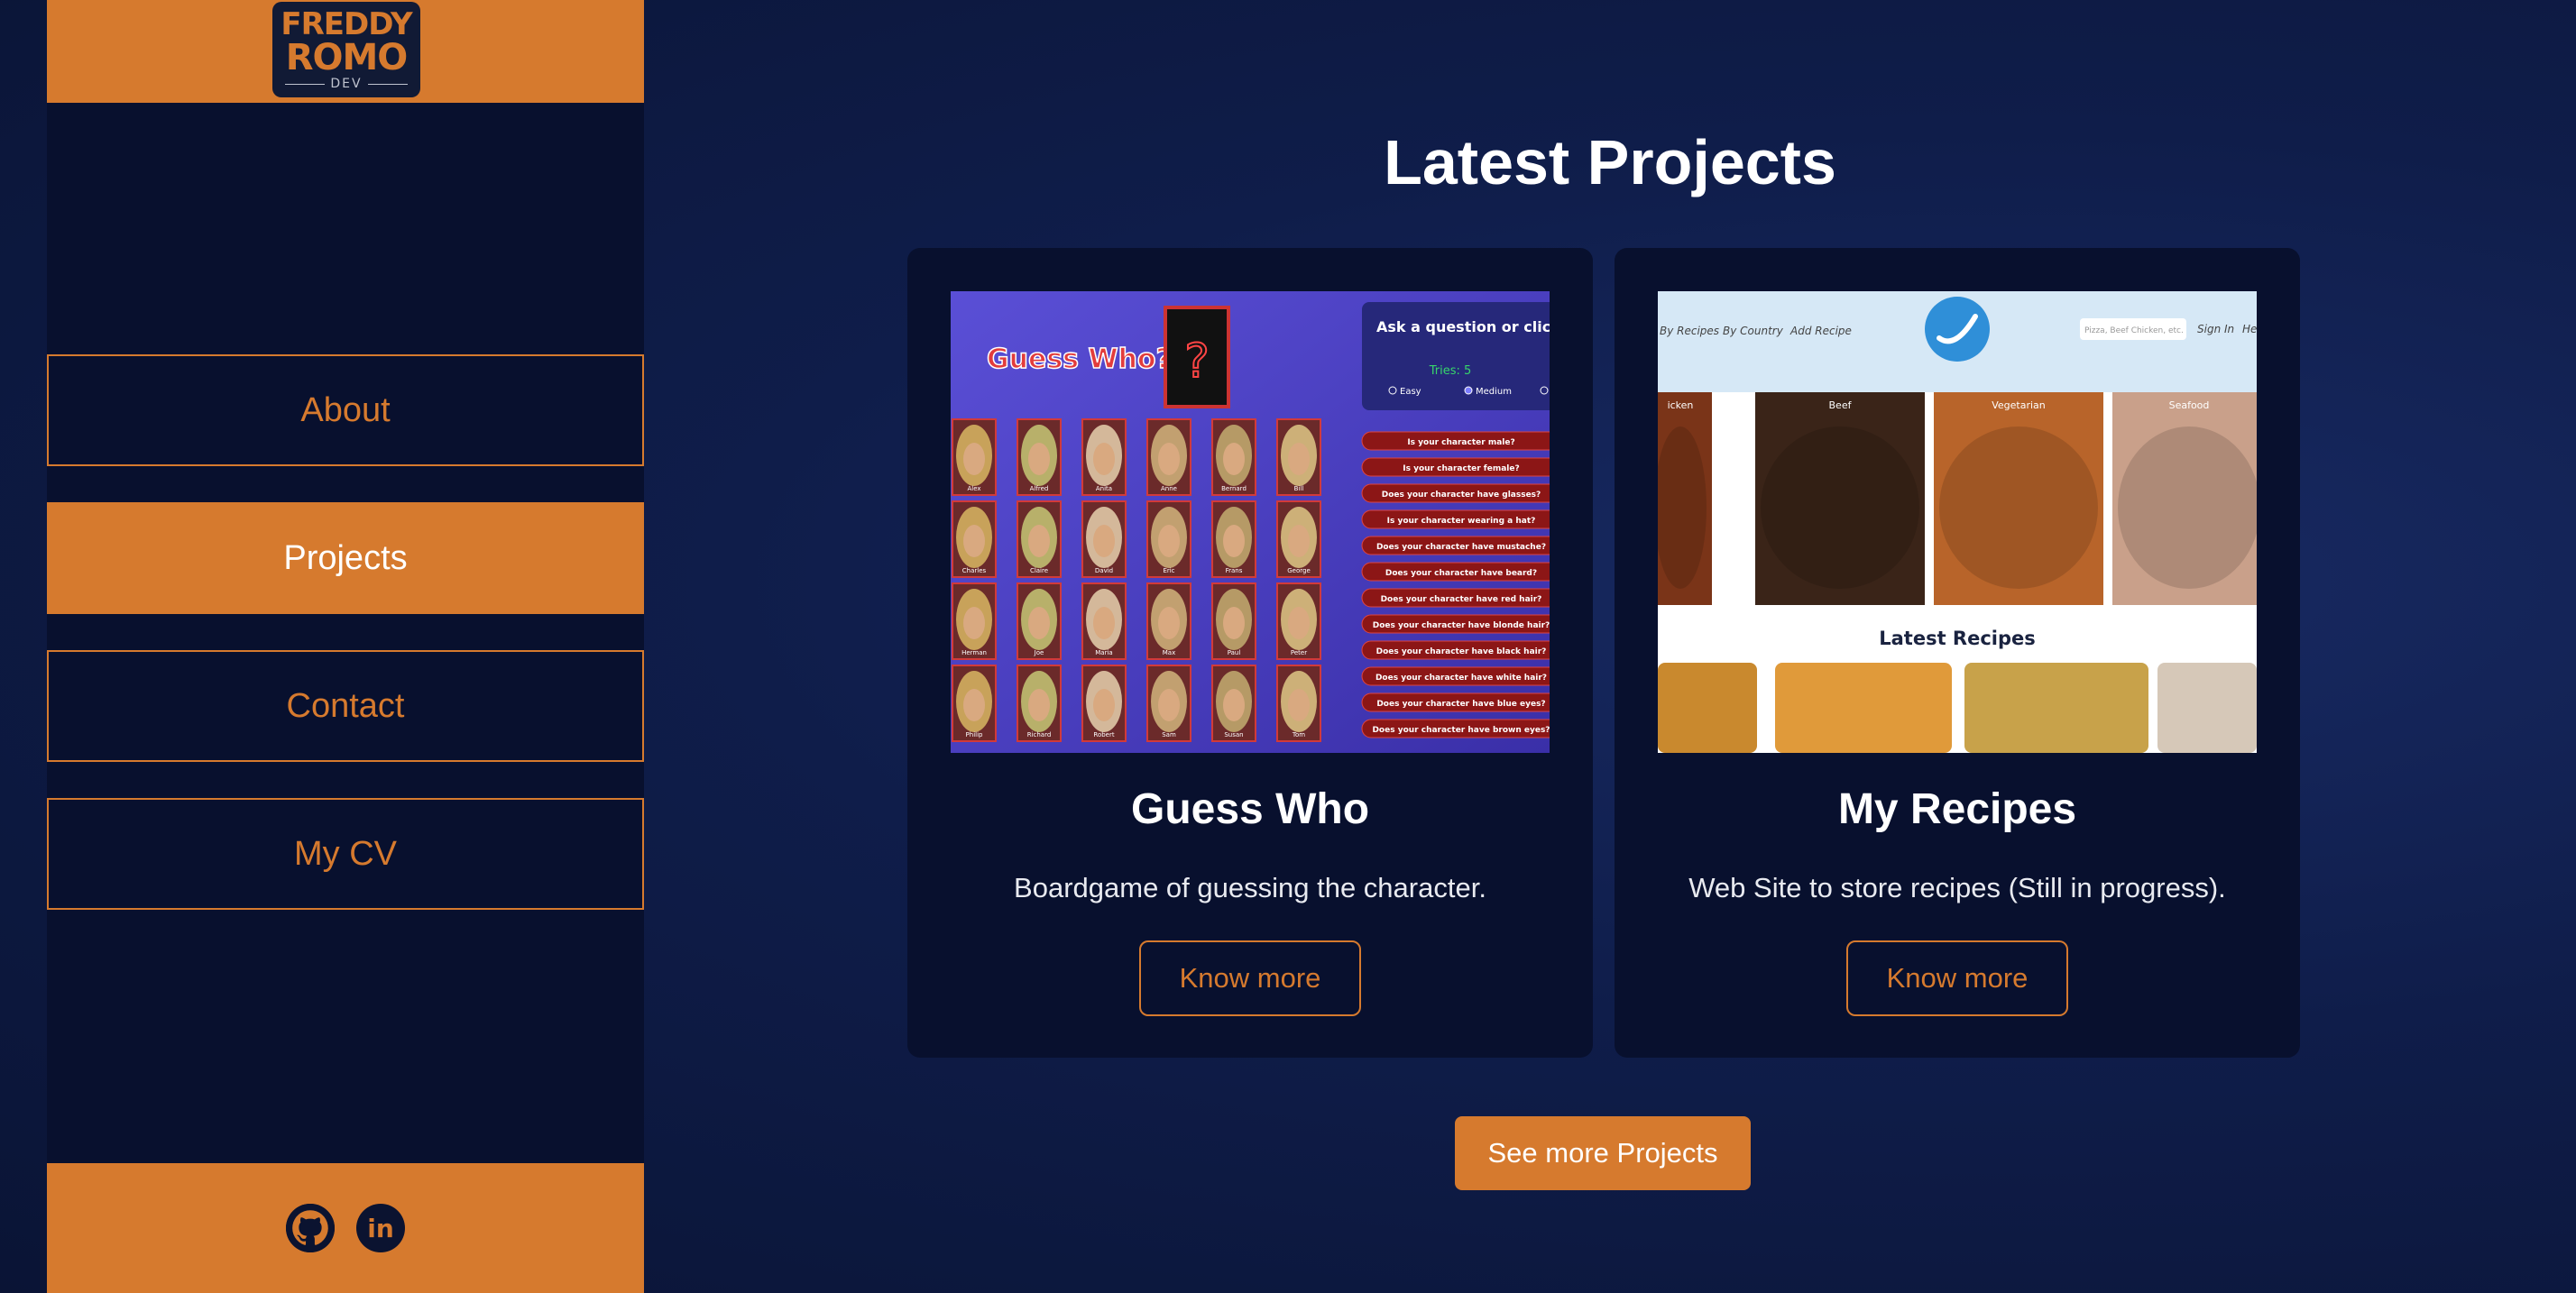  I want to click on logo-line-3: DEV, so click(346, 84).